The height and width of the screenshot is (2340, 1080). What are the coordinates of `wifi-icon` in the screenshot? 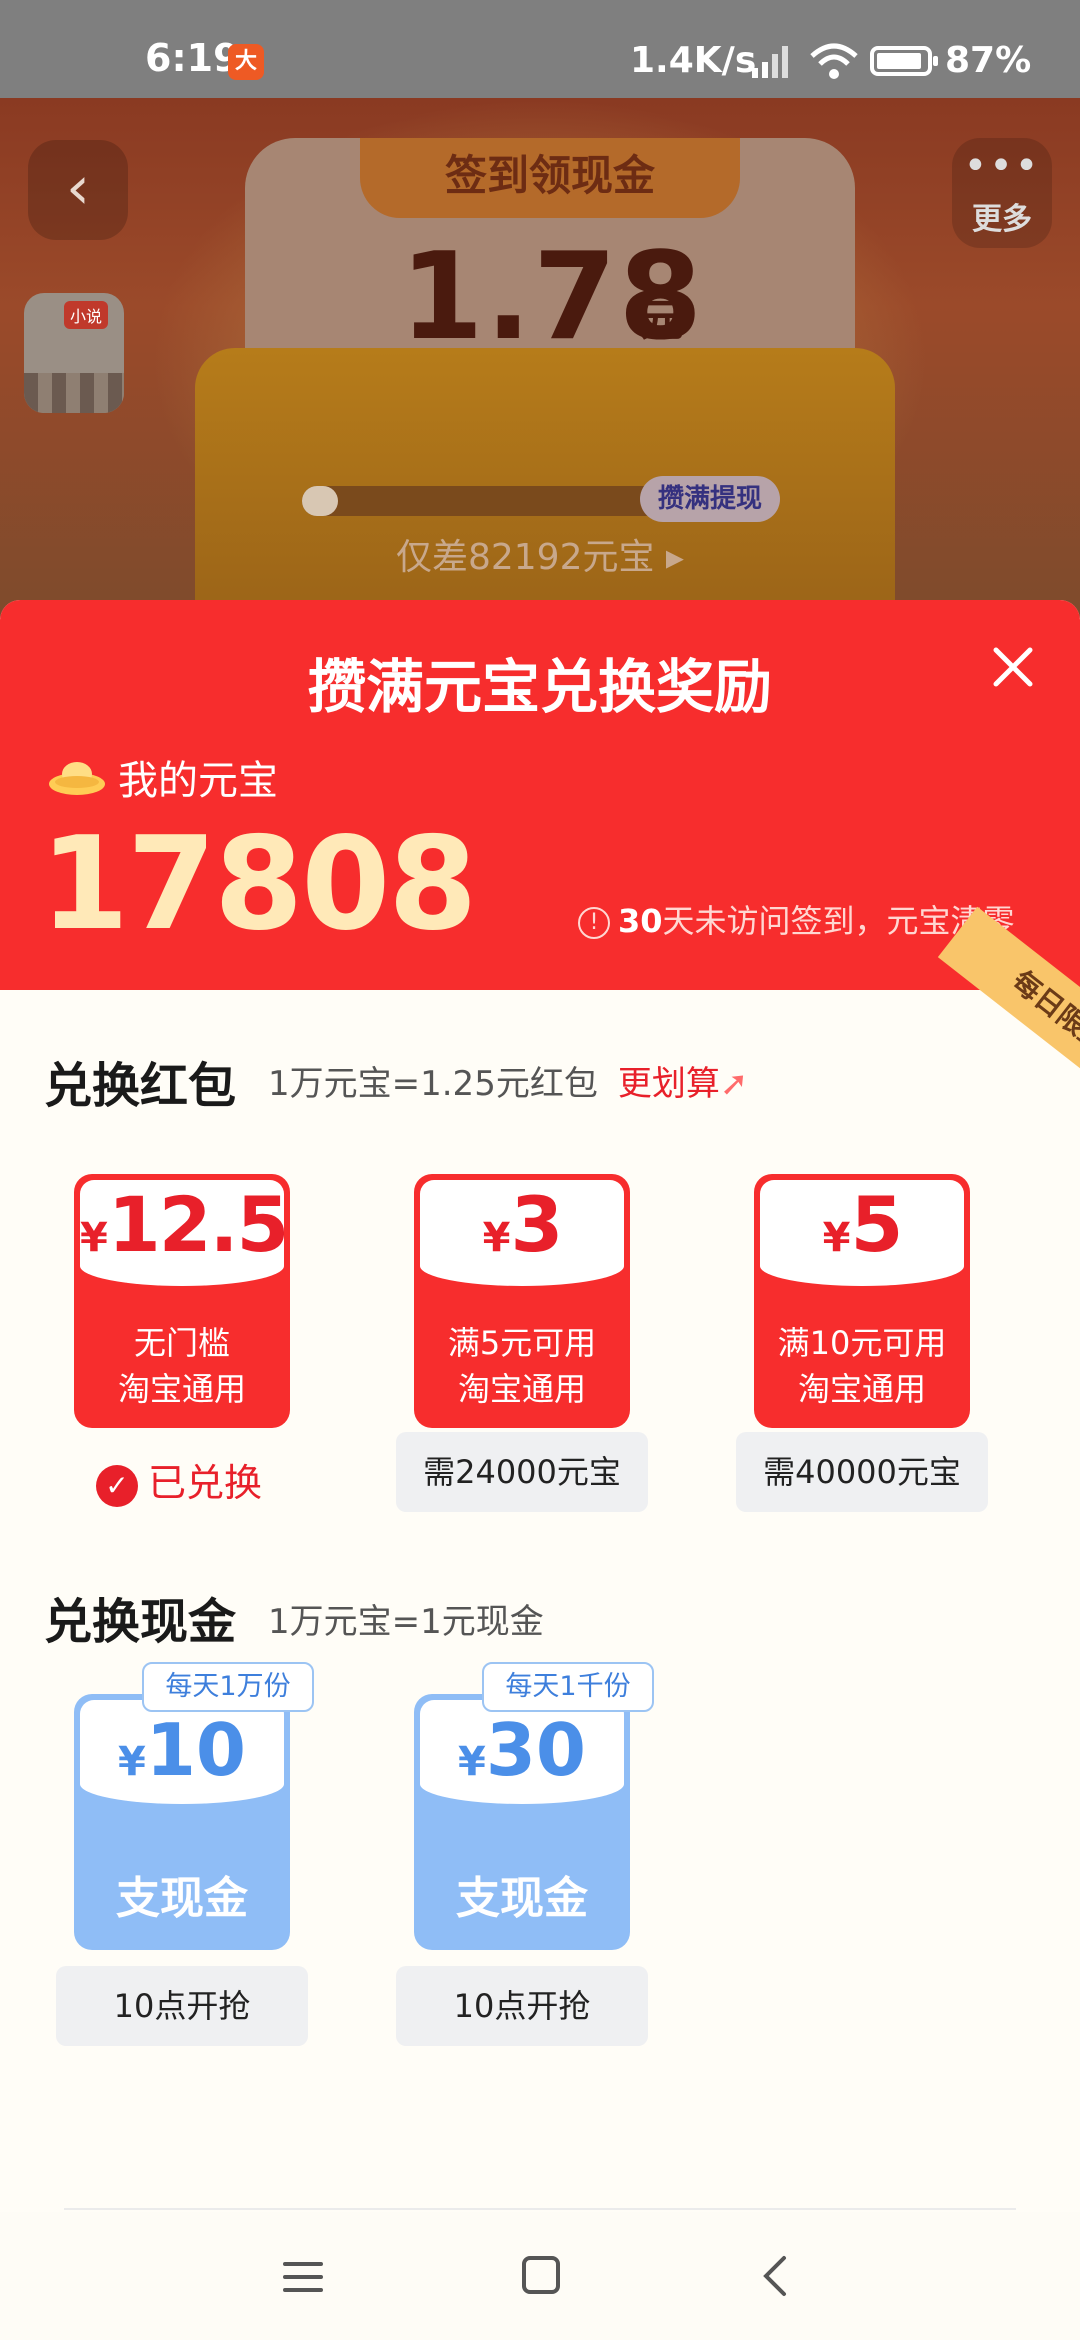 It's located at (834, 61).